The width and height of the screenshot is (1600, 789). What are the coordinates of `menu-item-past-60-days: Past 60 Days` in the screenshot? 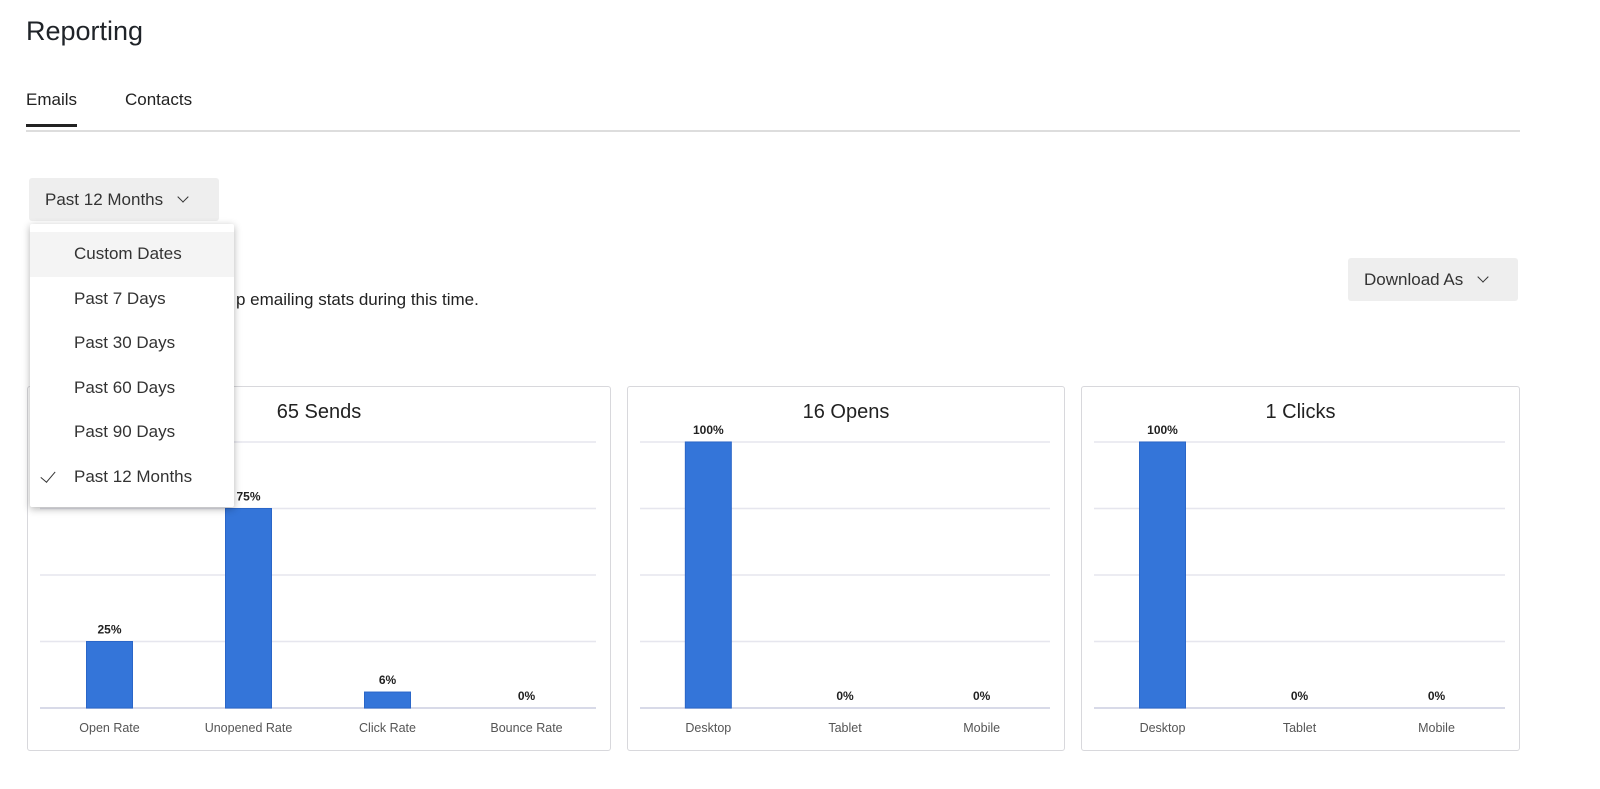 It's located at (132, 388).